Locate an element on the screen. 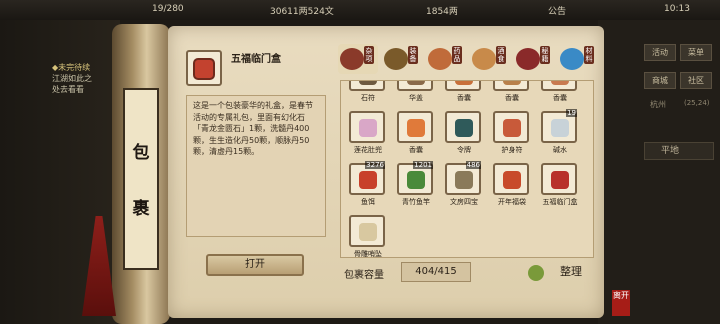 The image size is (720, 324). item-count: 19 is located at coordinates (571, 113).